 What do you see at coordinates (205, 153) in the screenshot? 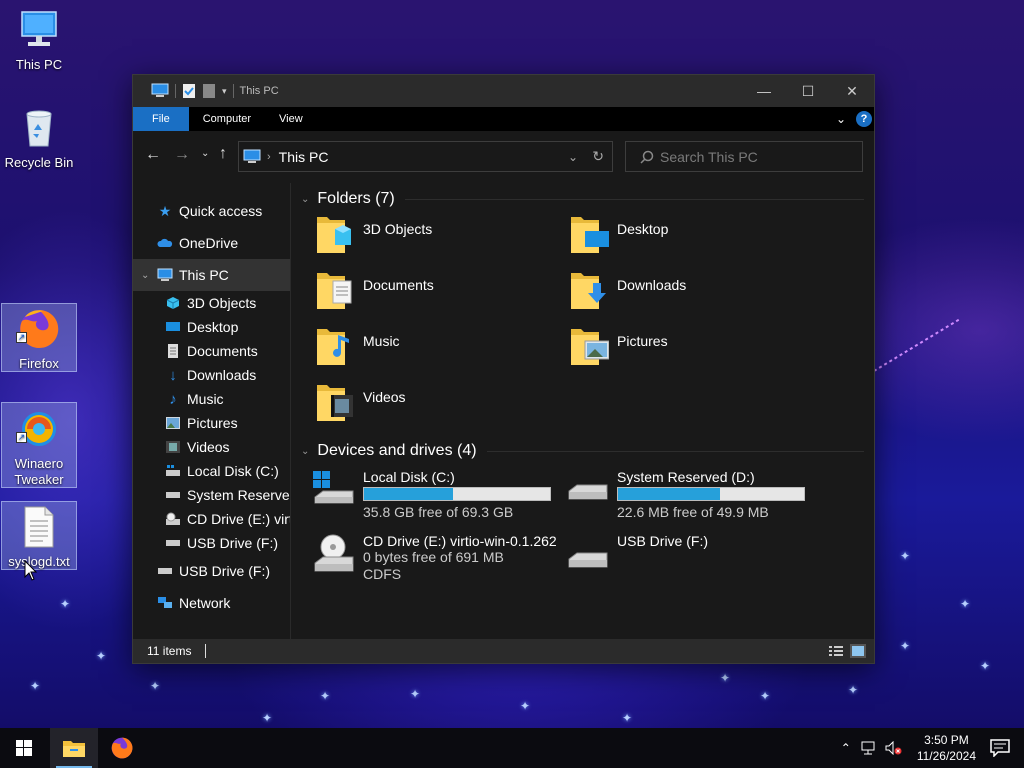
I see `recent-locations-icon: ⌄` at bounding box center [205, 153].